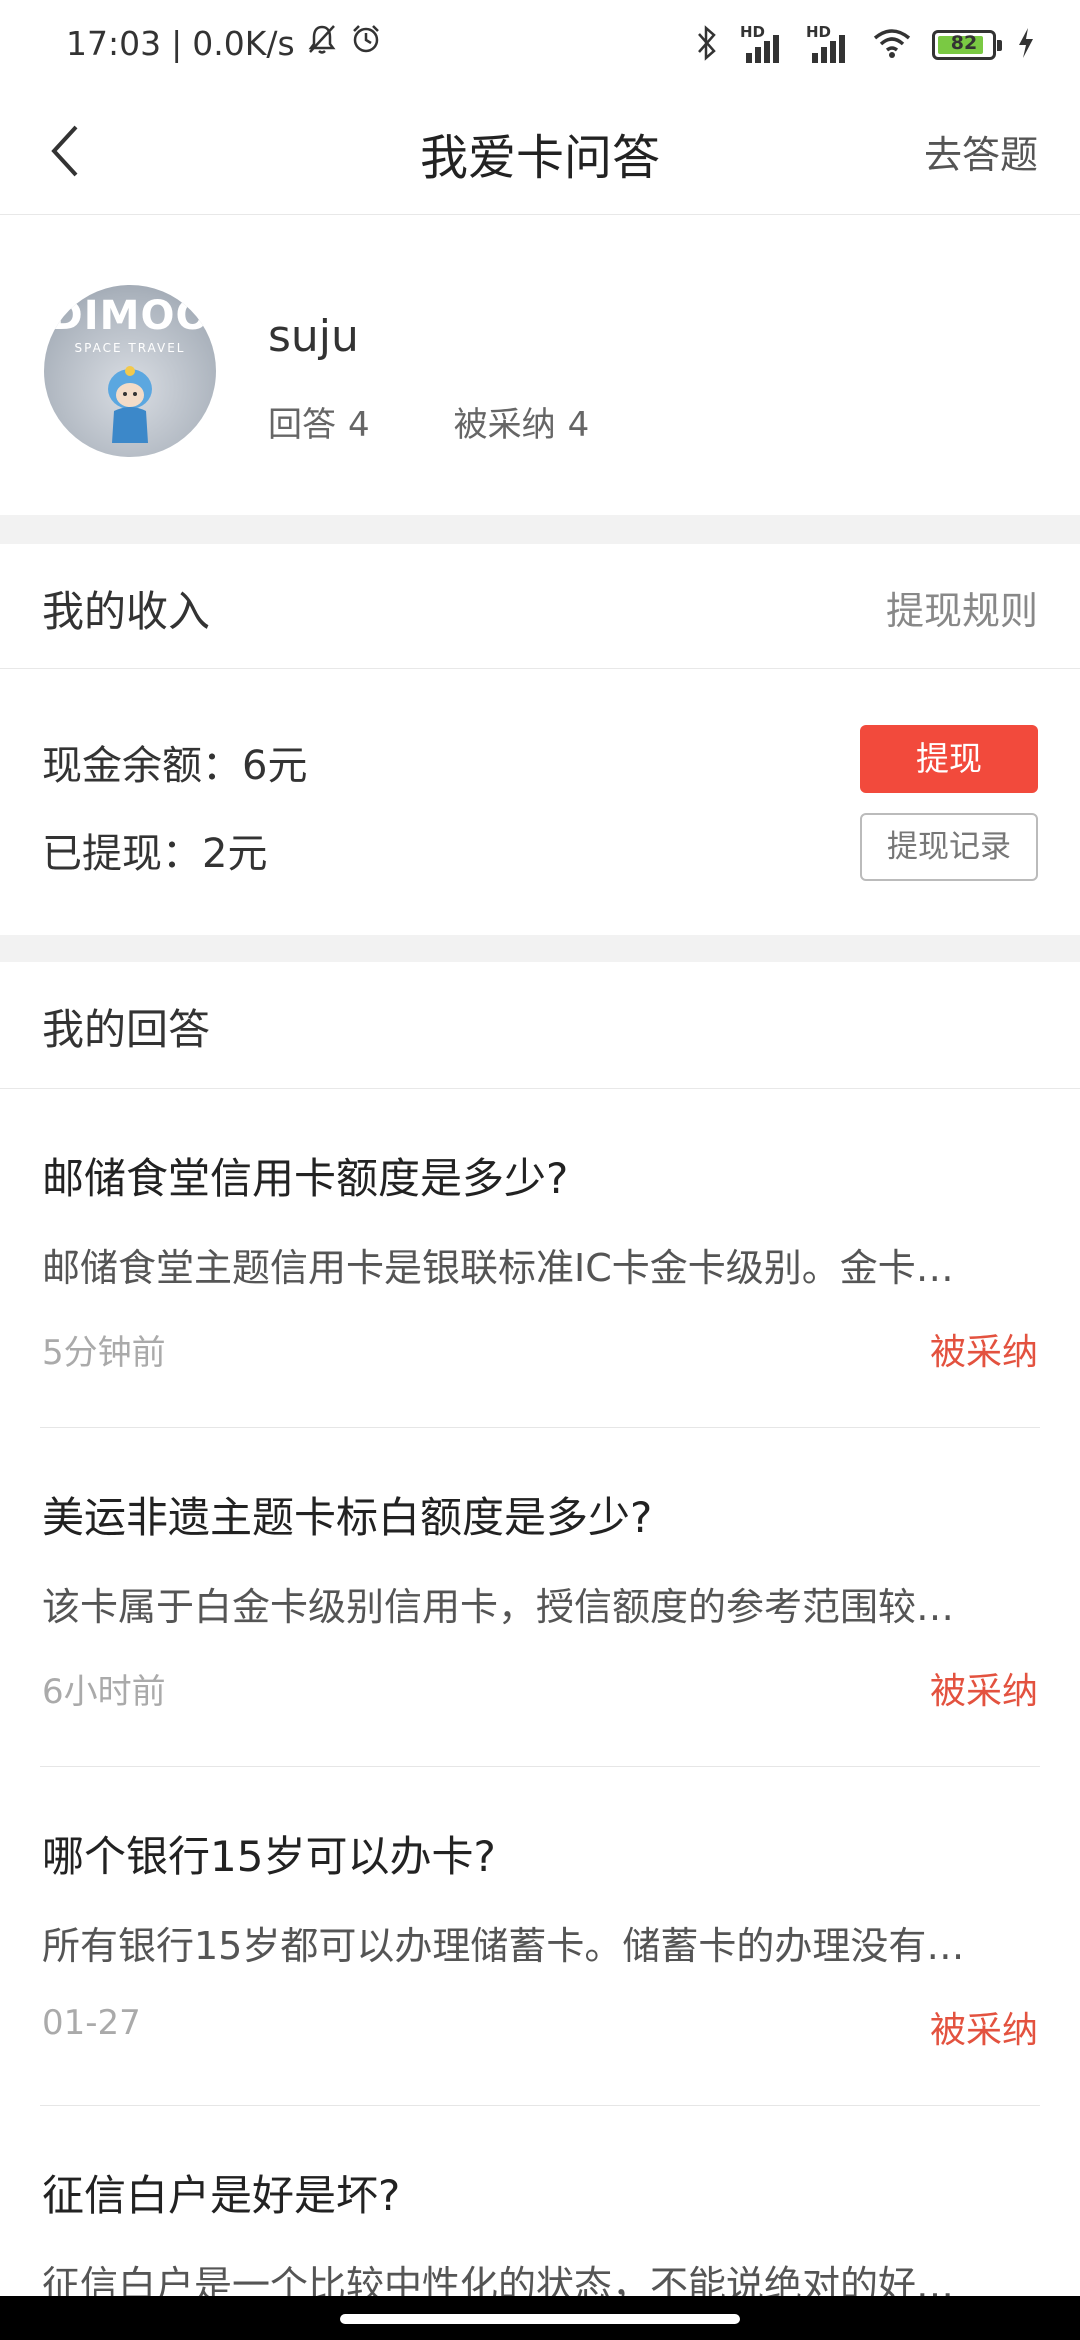 This screenshot has width=1080, height=2340. I want to click on answer-question: 征信白户是好是坏?, so click(221, 2195).